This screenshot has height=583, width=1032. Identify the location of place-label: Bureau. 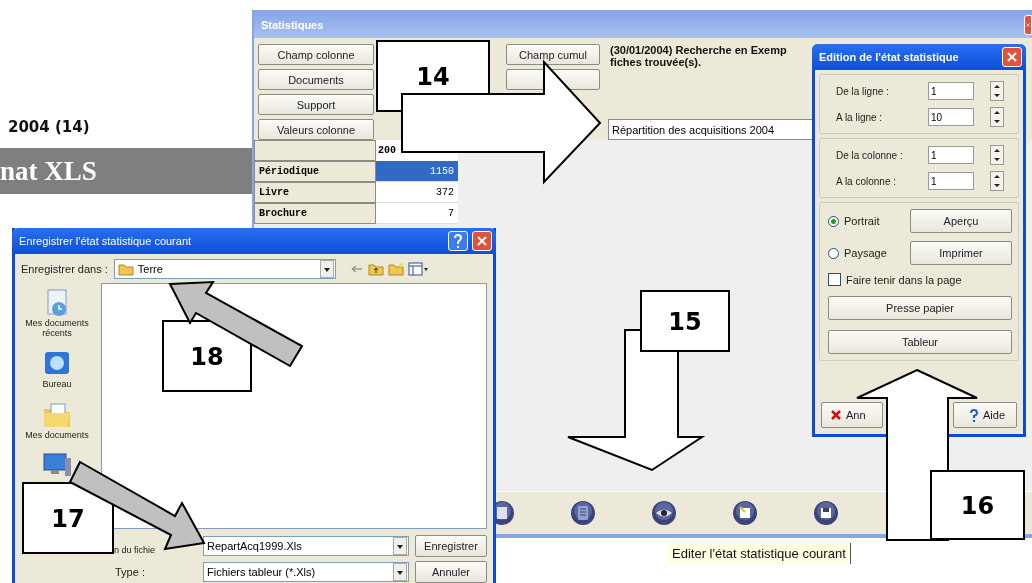
(57, 384).